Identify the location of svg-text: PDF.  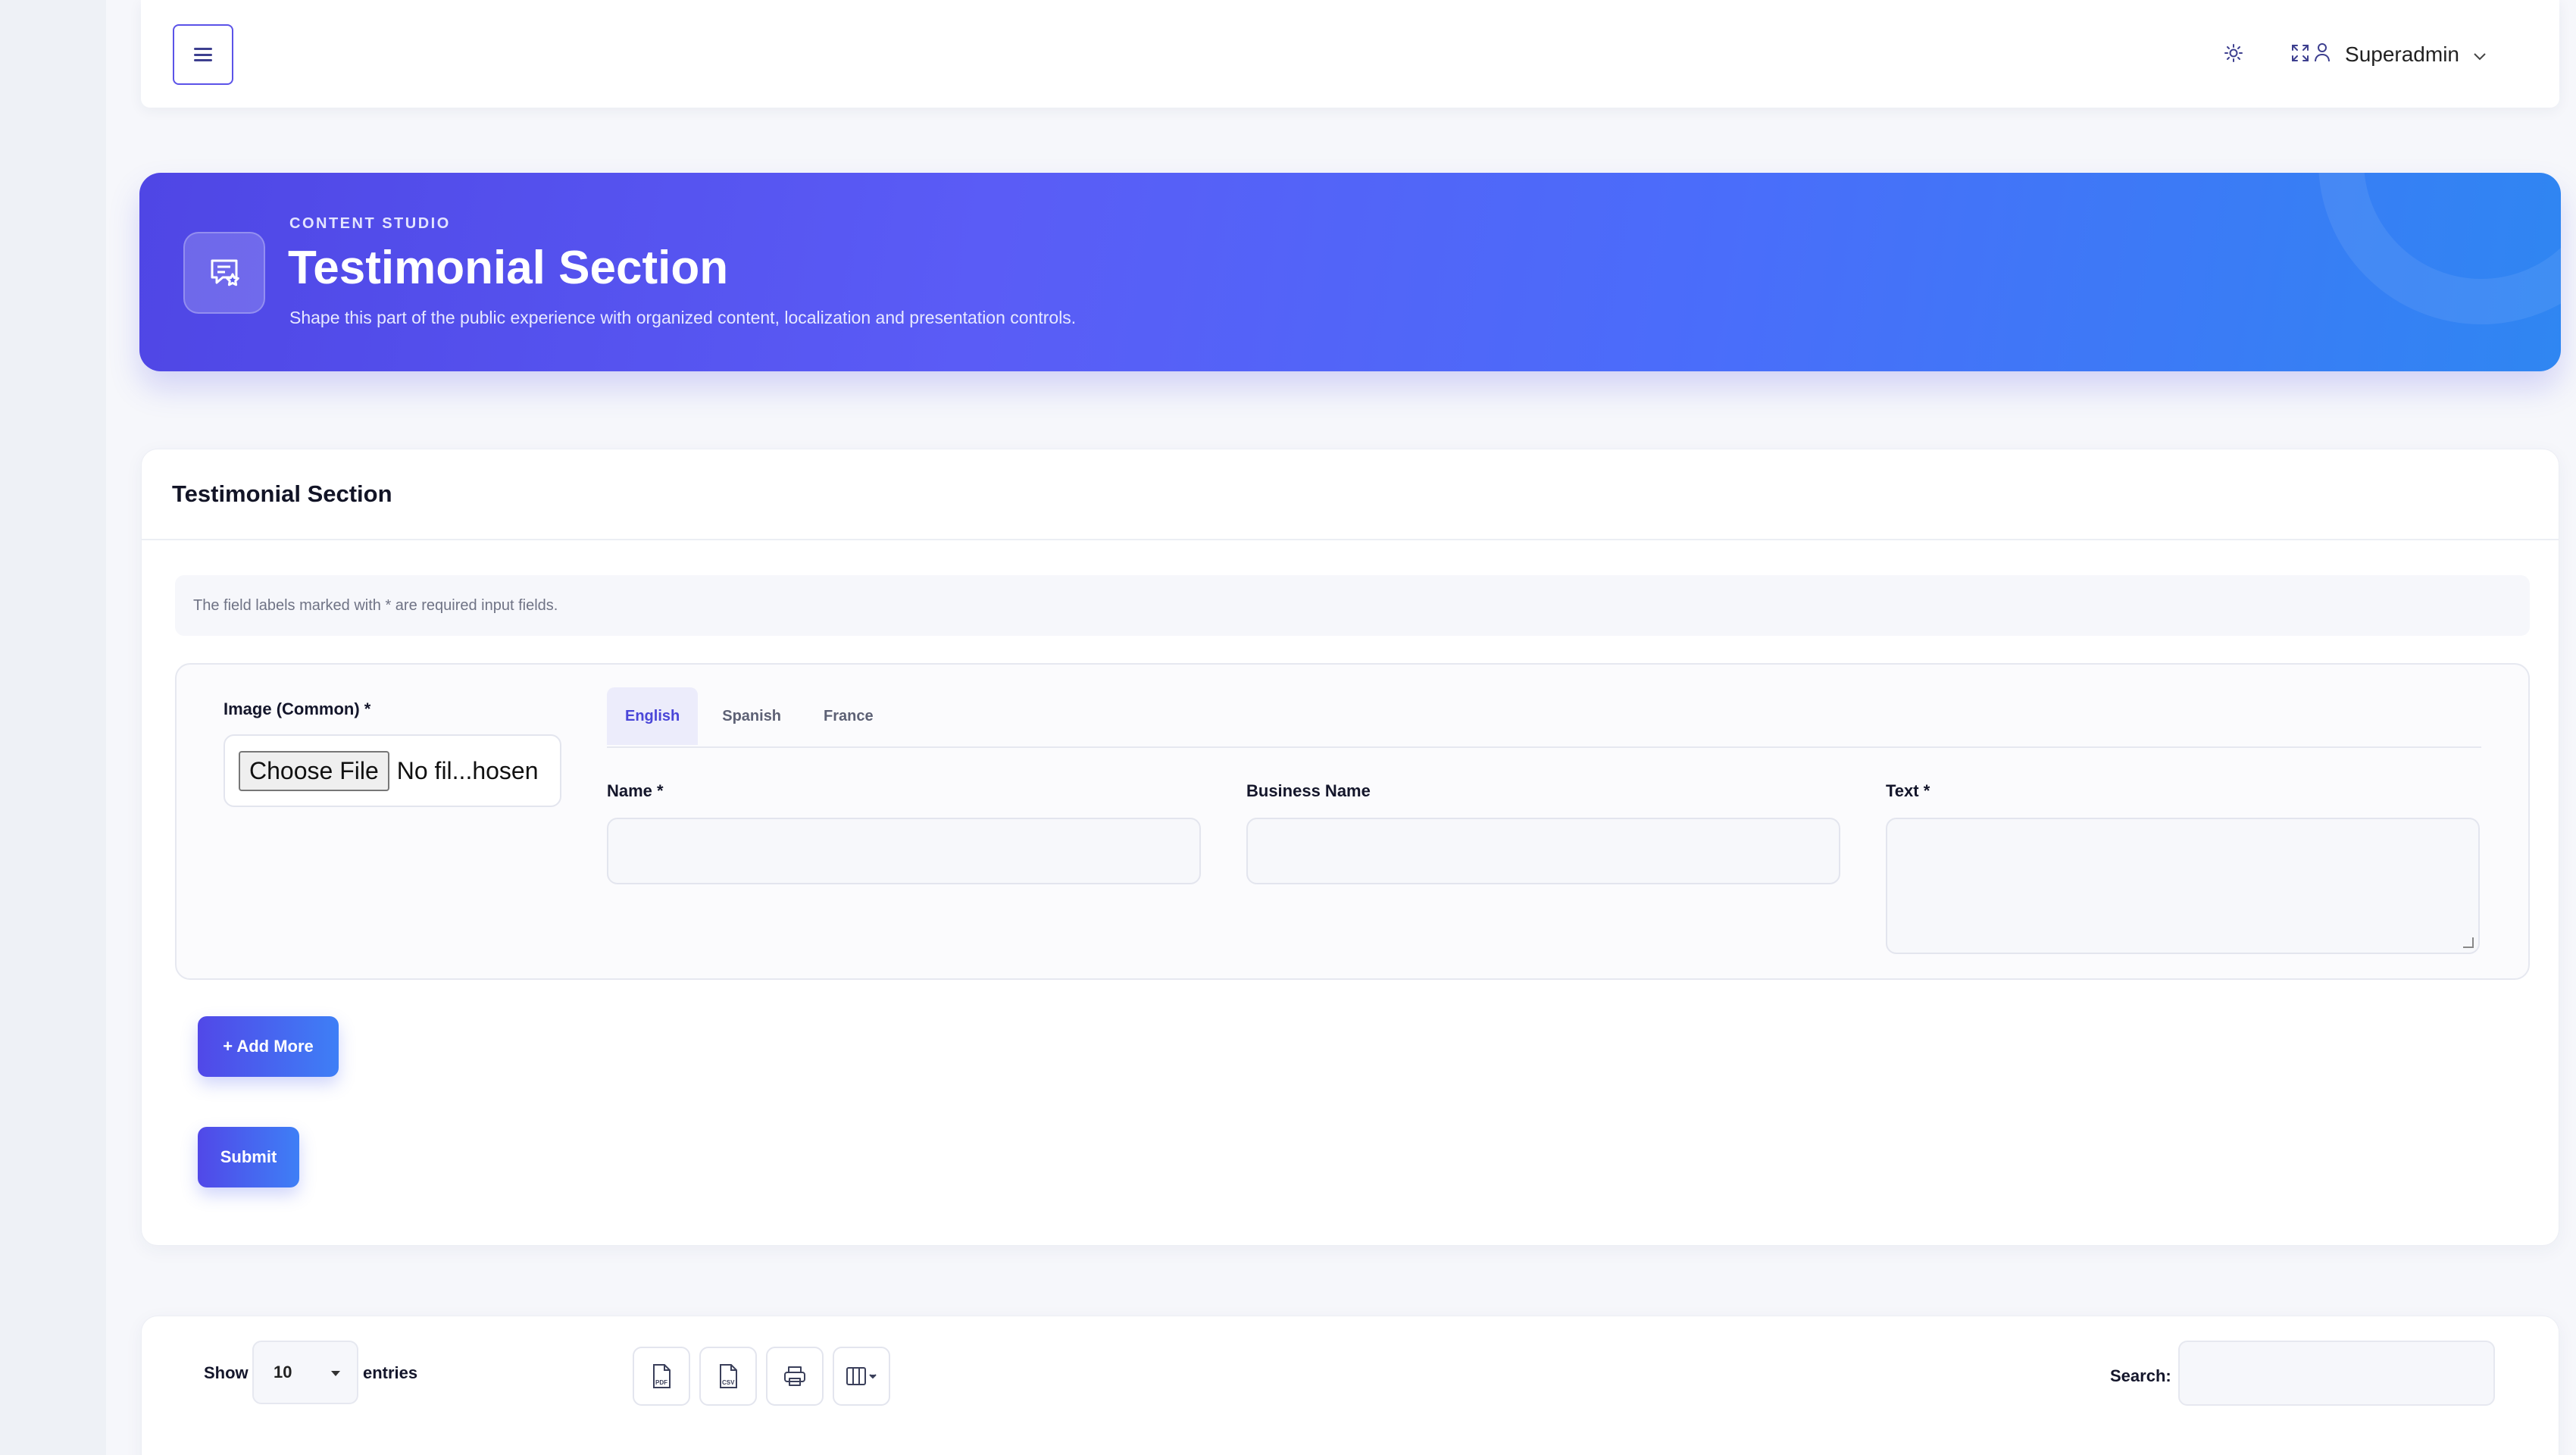
(661, 1382).